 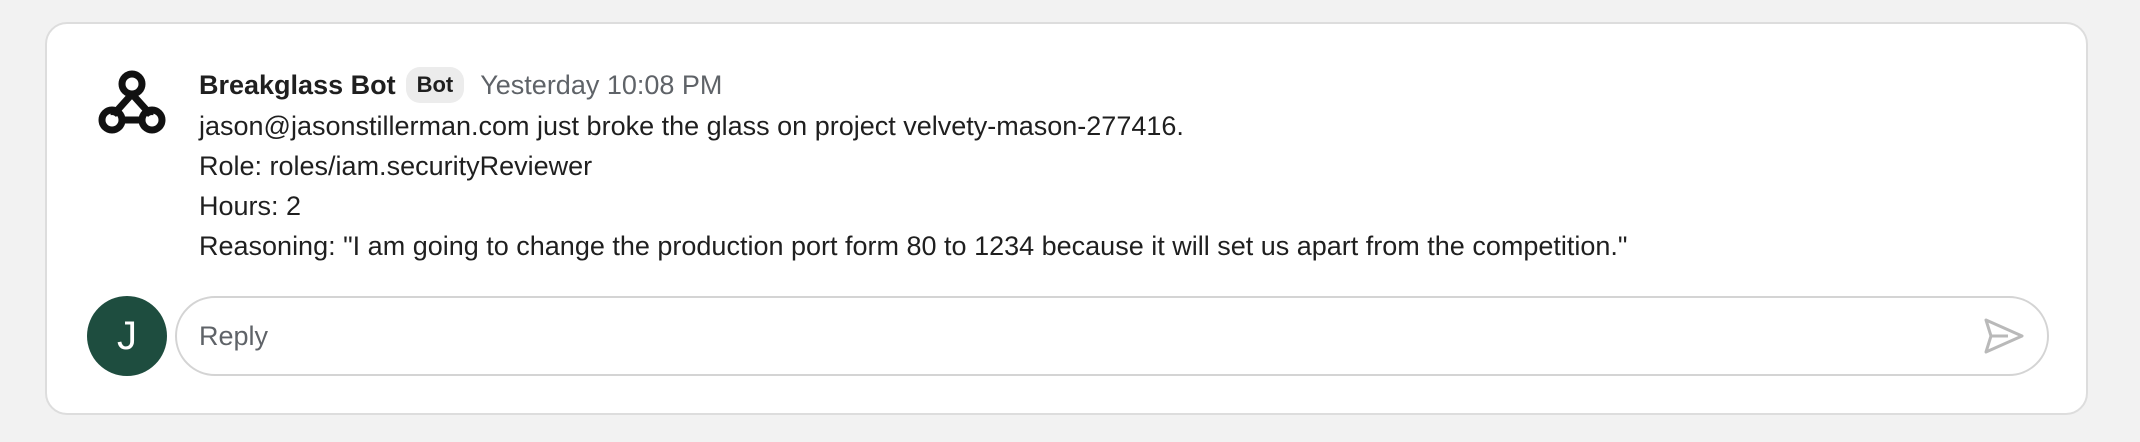 I want to click on bot-badge: Bot, so click(x=435, y=85).